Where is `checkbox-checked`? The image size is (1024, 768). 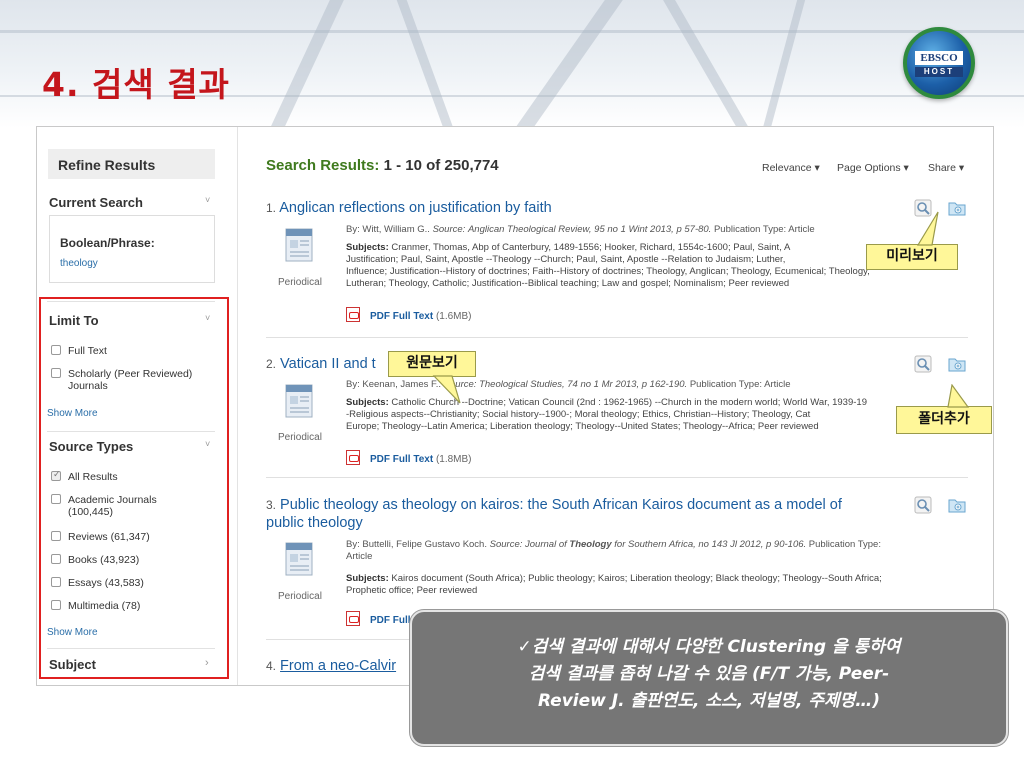
checkbox-checked is located at coordinates (56, 475).